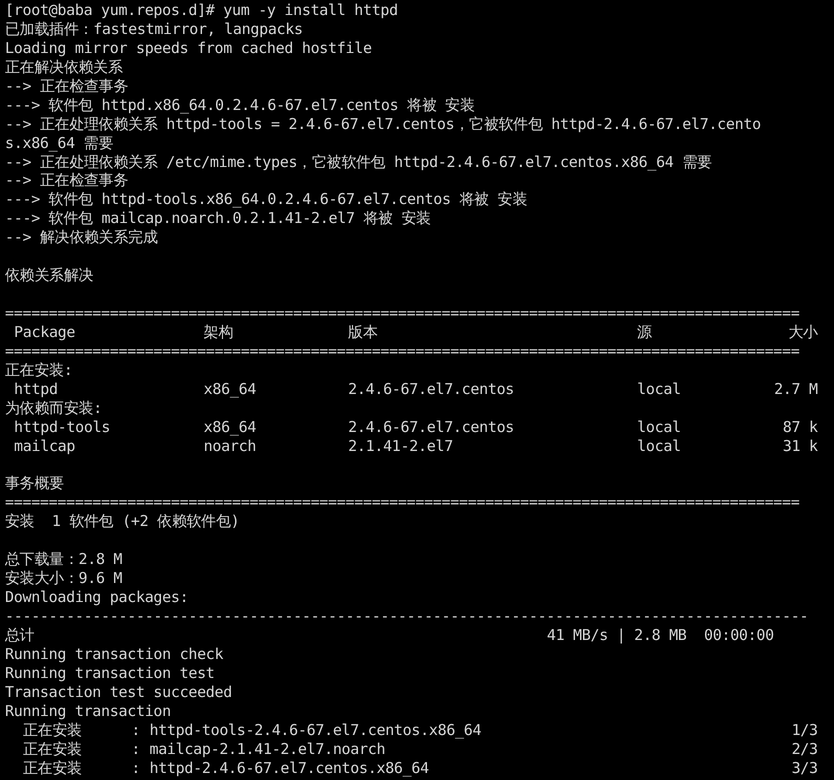 This screenshot has height=780, width=834. Describe the element at coordinates (49, 276) in the screenshot. I see `terminal-line: 依赖关系解决` at that location.